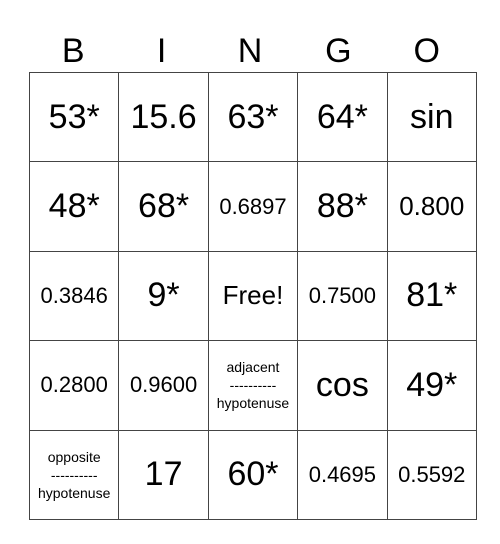  I want to click on cell-text: 68*, so click(164, 206).